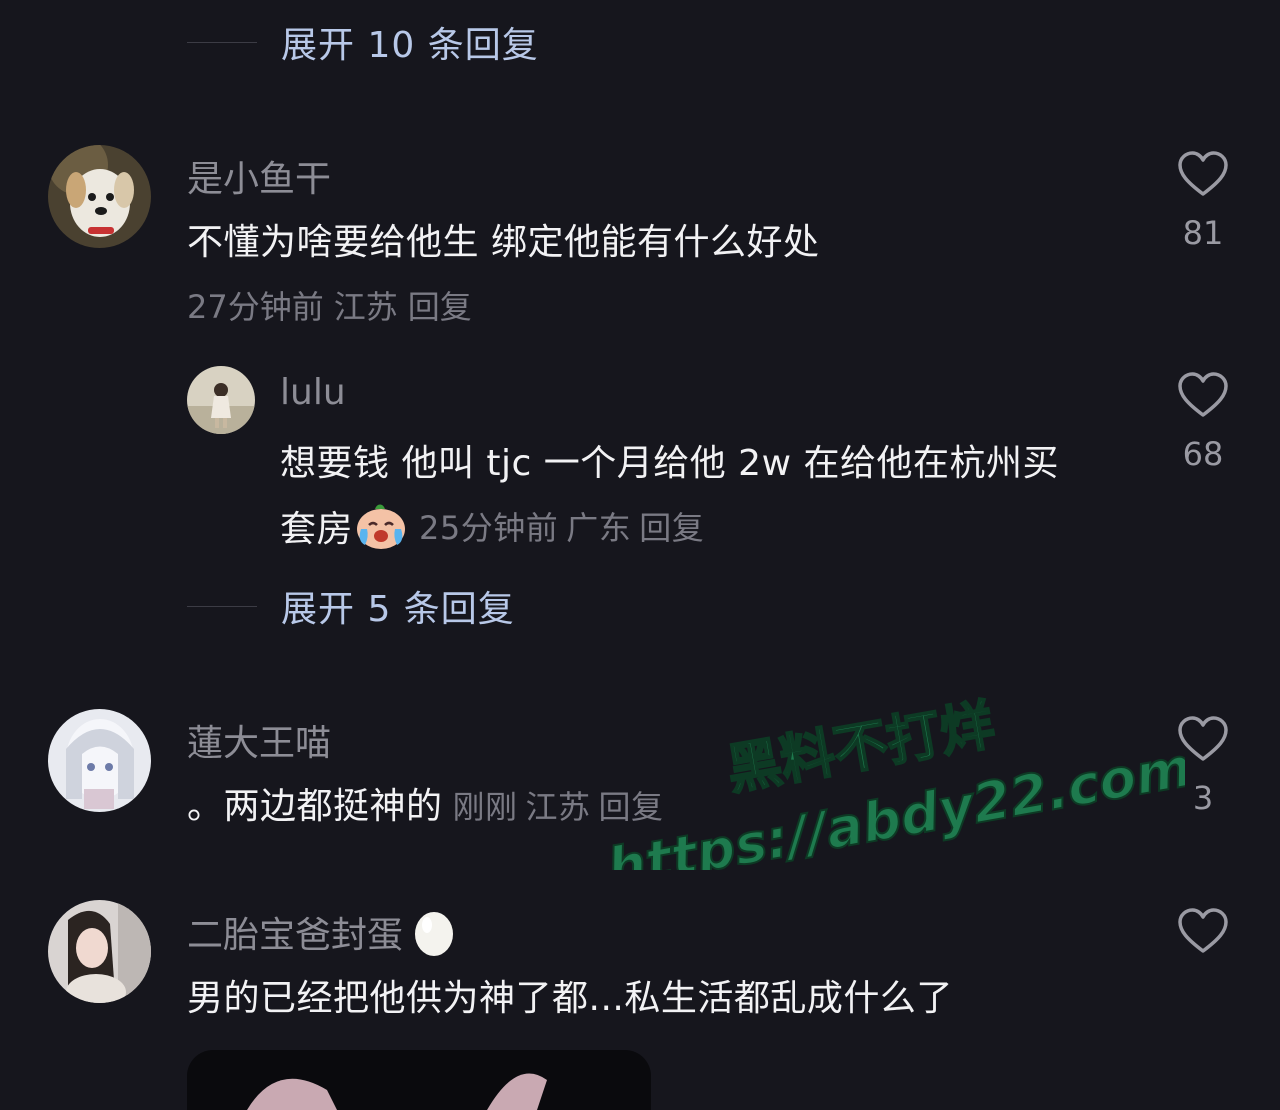 Image resolution: width=1280 pixels, height=1110 pixels. What do you see at coordinates (599, 528) in the screenshot?
I see `comment-location: 广东` at bounding box center [599, 528].